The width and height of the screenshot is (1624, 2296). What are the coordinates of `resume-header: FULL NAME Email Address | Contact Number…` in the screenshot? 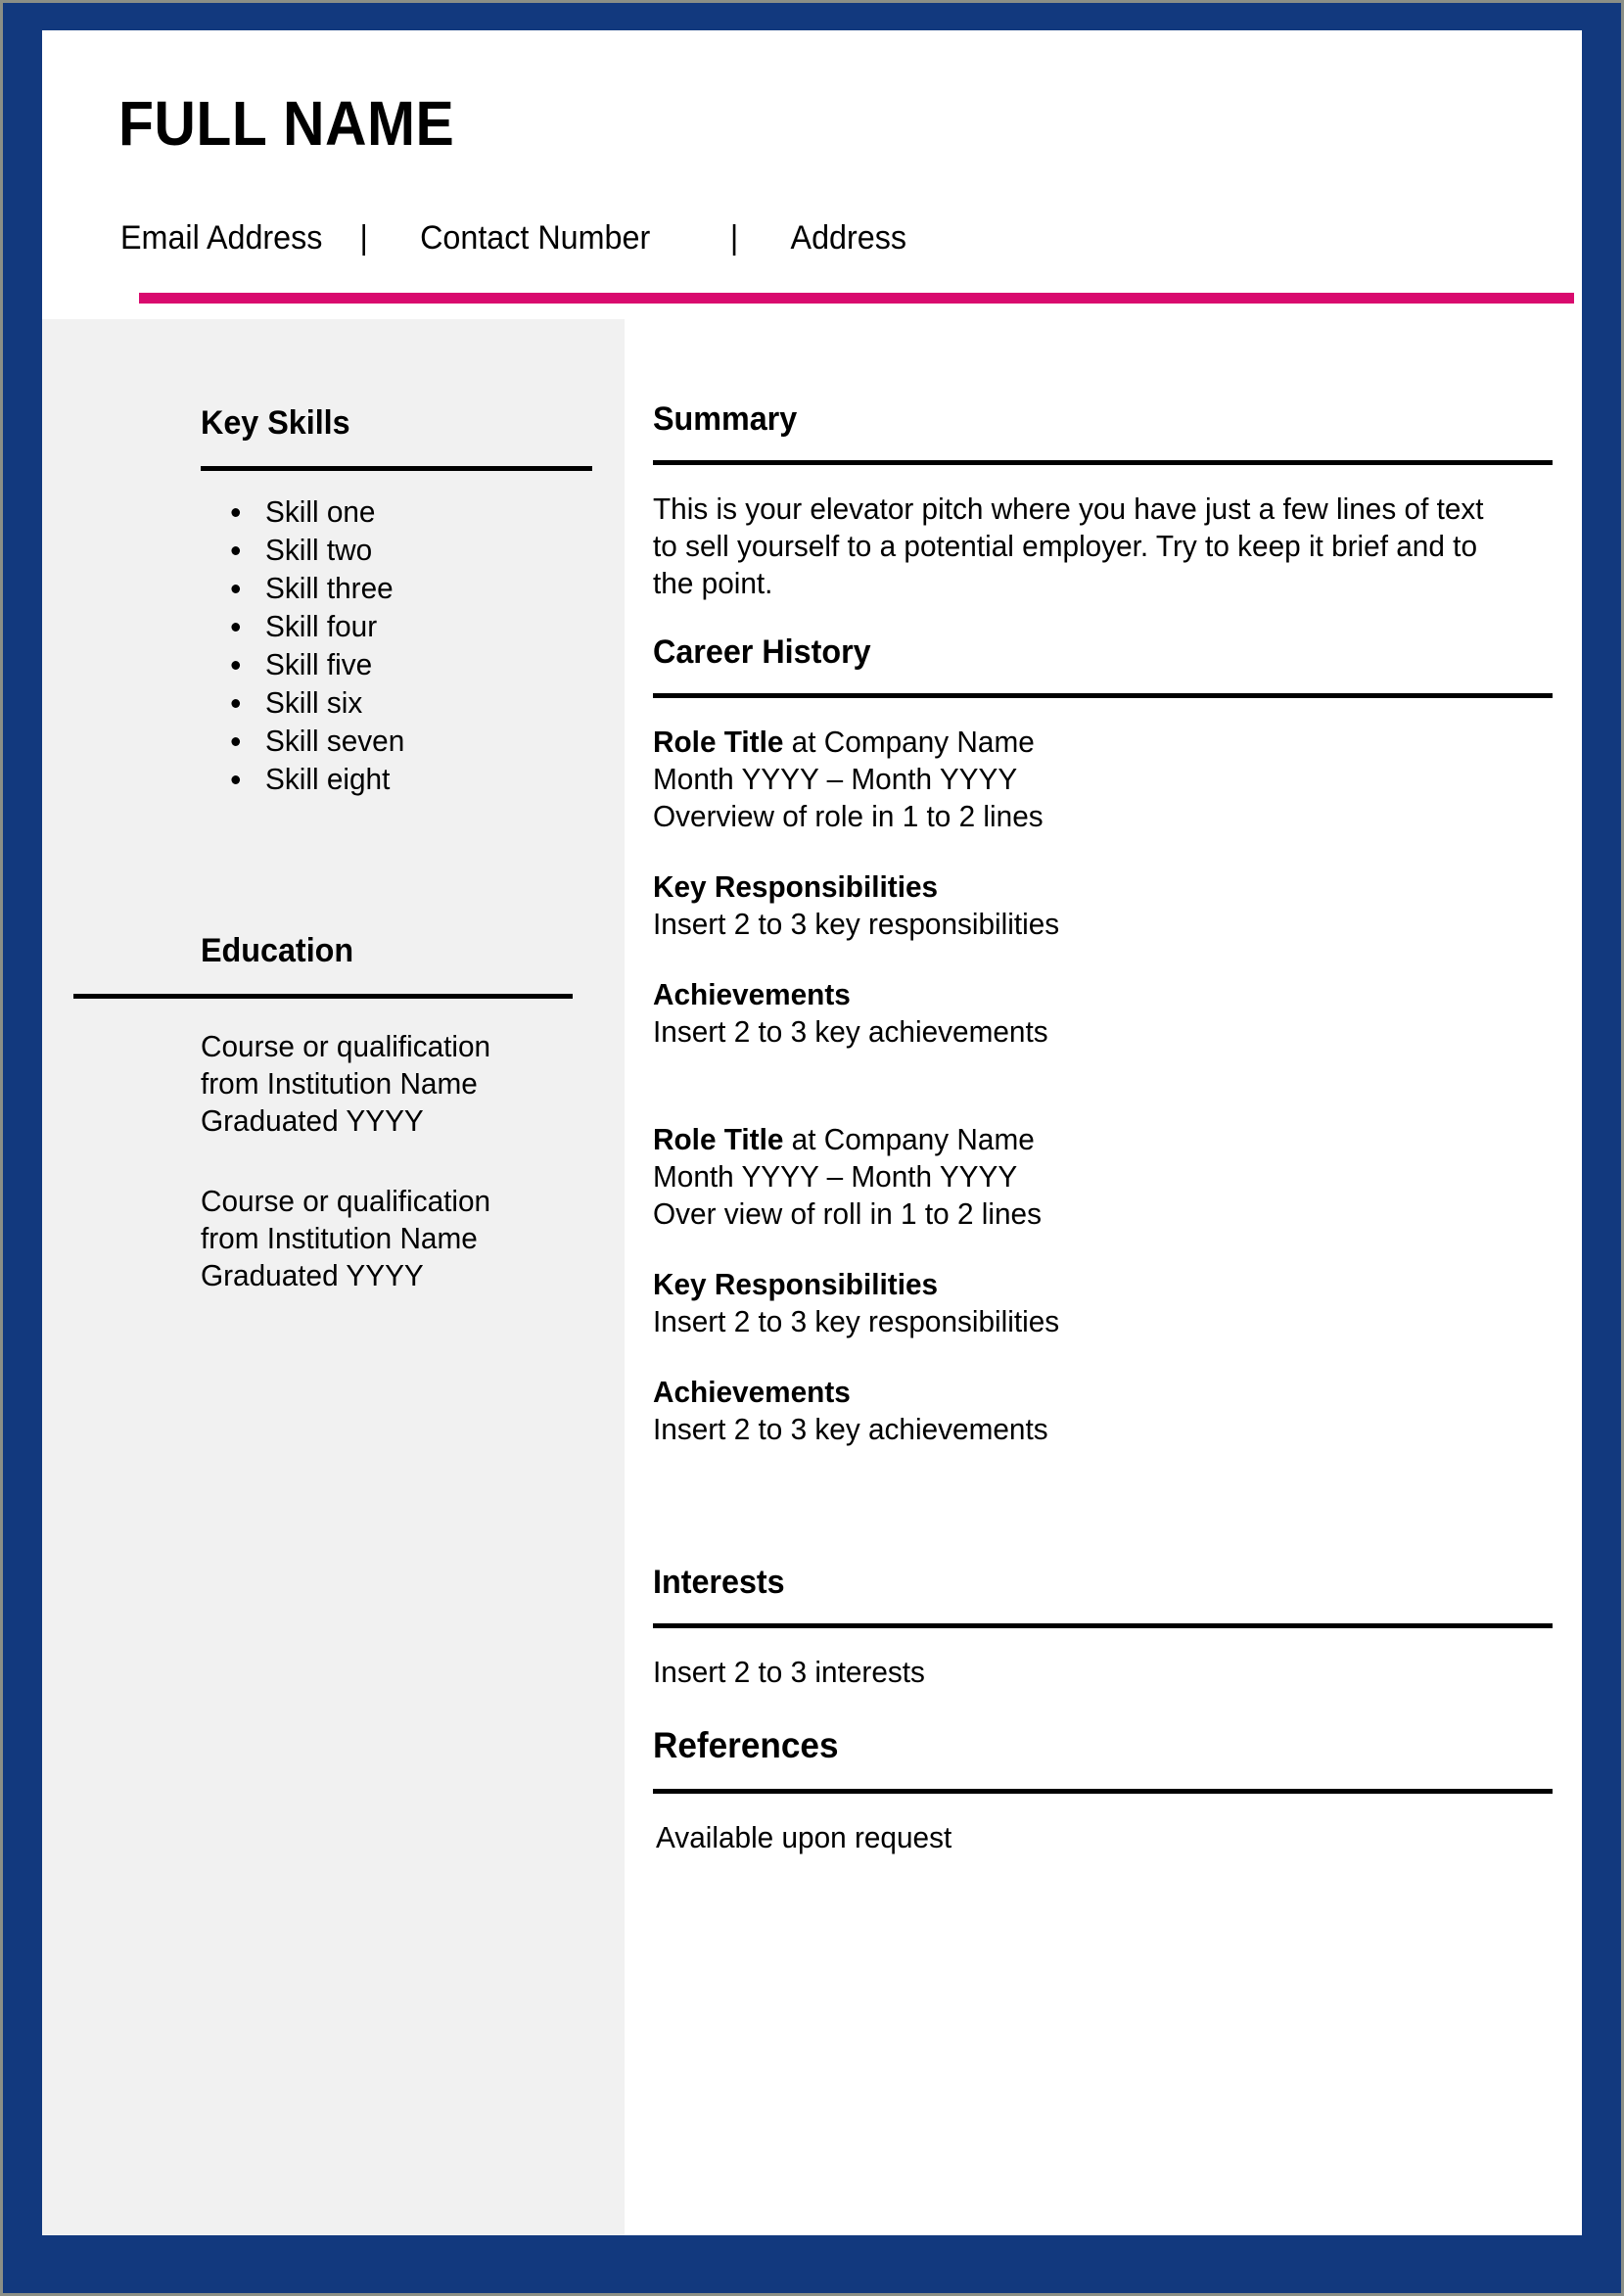 It's located at (812, 172).